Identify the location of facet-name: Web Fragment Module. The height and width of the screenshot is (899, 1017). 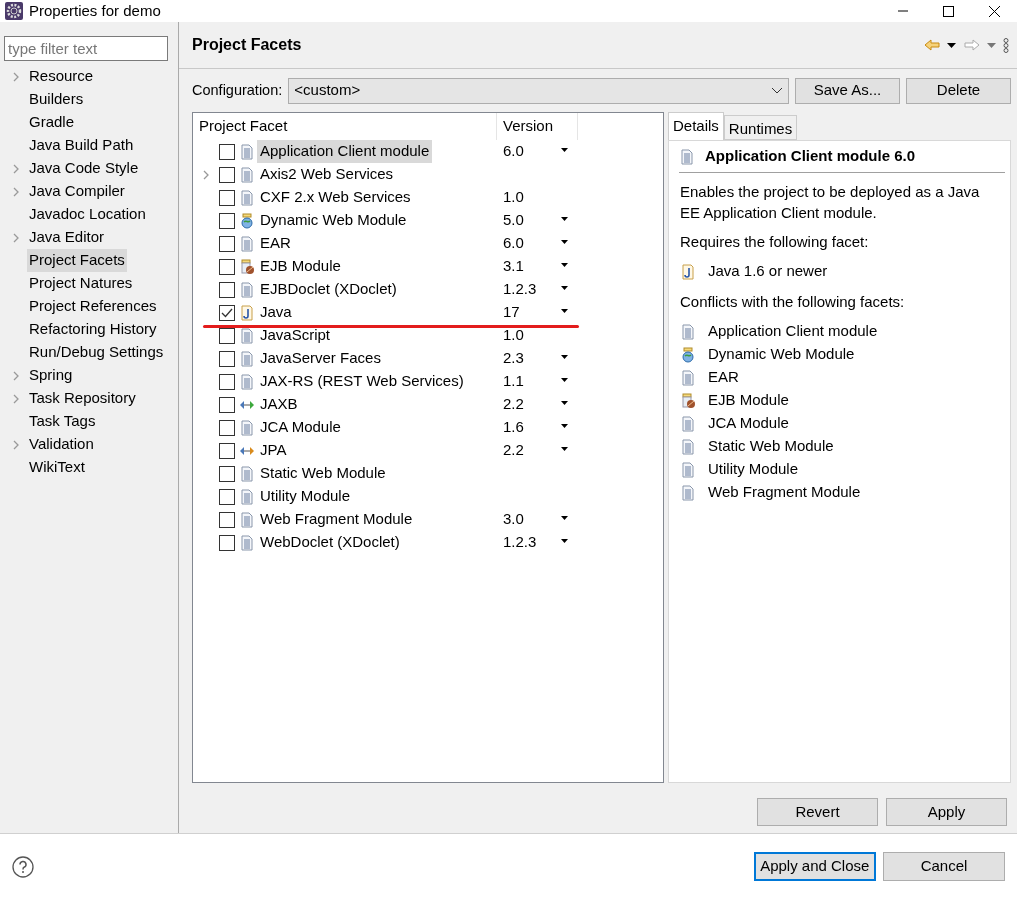
(336, 519).